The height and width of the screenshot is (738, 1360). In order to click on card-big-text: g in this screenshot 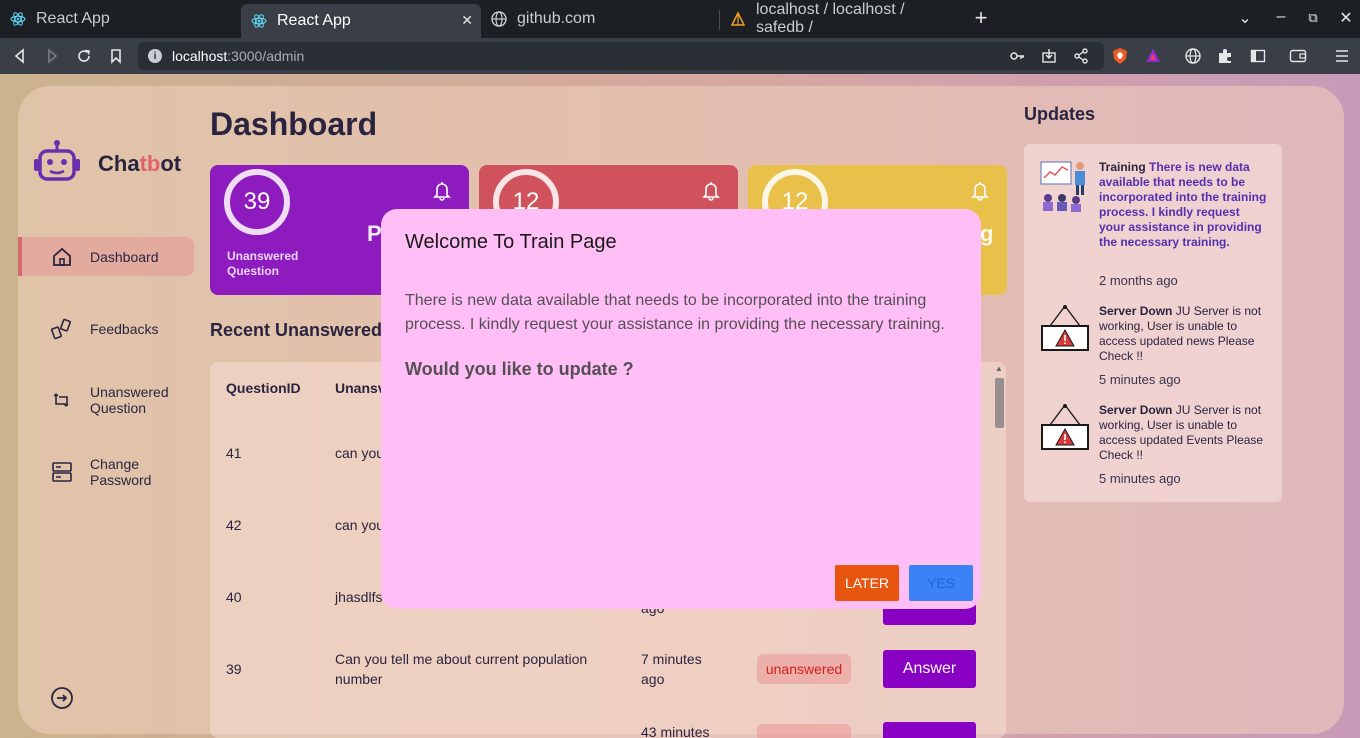, I will do `click(987, 233)`.